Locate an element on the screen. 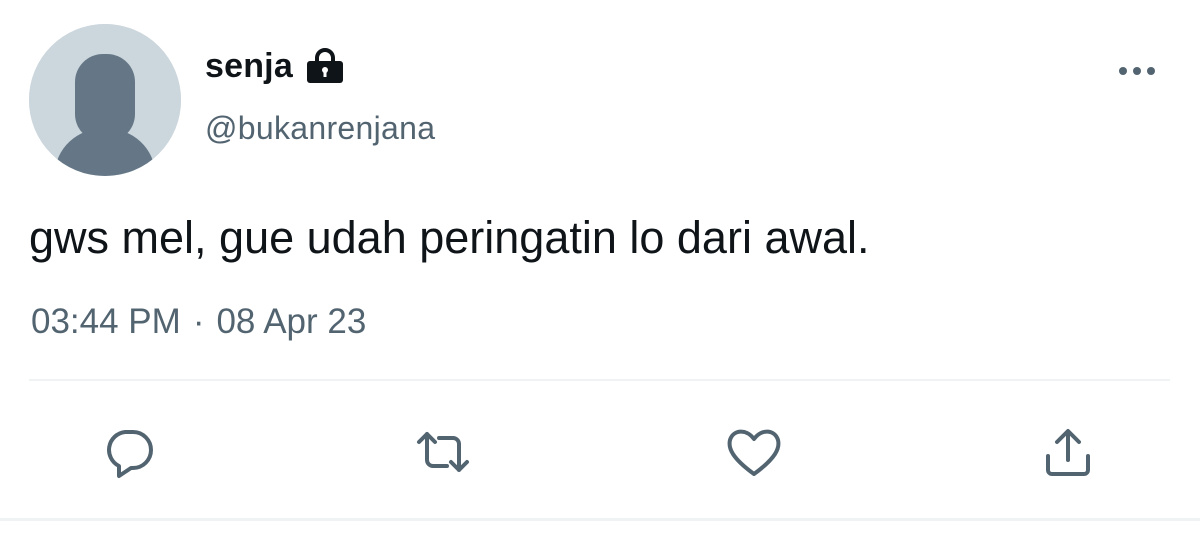 This screenshot has width=1200, height=539. like-button is located at coordinates (754, 452).